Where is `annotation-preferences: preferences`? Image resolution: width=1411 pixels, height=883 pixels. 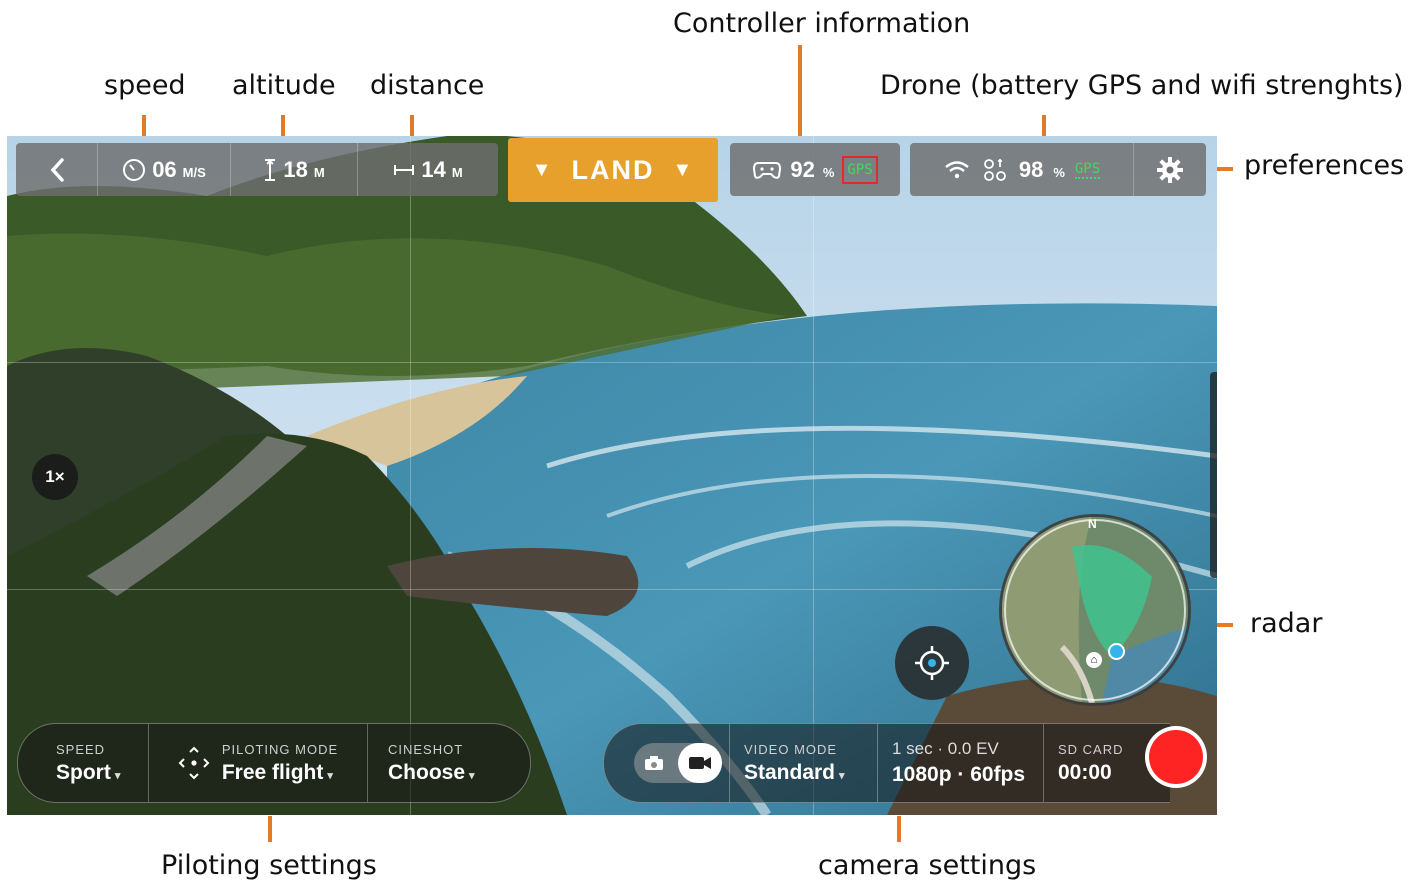 annotation-preferences: preferences is located at coordinates (1324, 165).